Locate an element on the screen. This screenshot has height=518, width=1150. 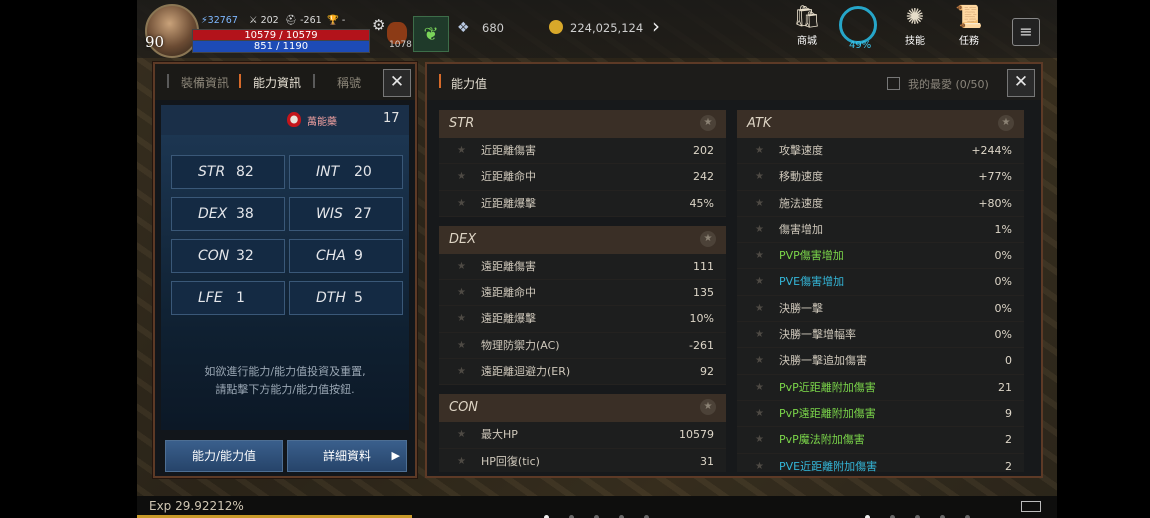
stat-cha: CHA 9 is located at coordinates (346, 256).